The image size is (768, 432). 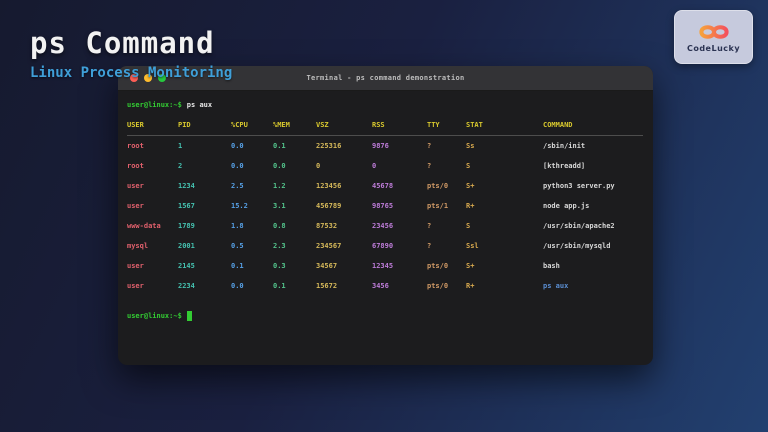 I want to click on process-cell-command: bash, so click(x=551, y=266).